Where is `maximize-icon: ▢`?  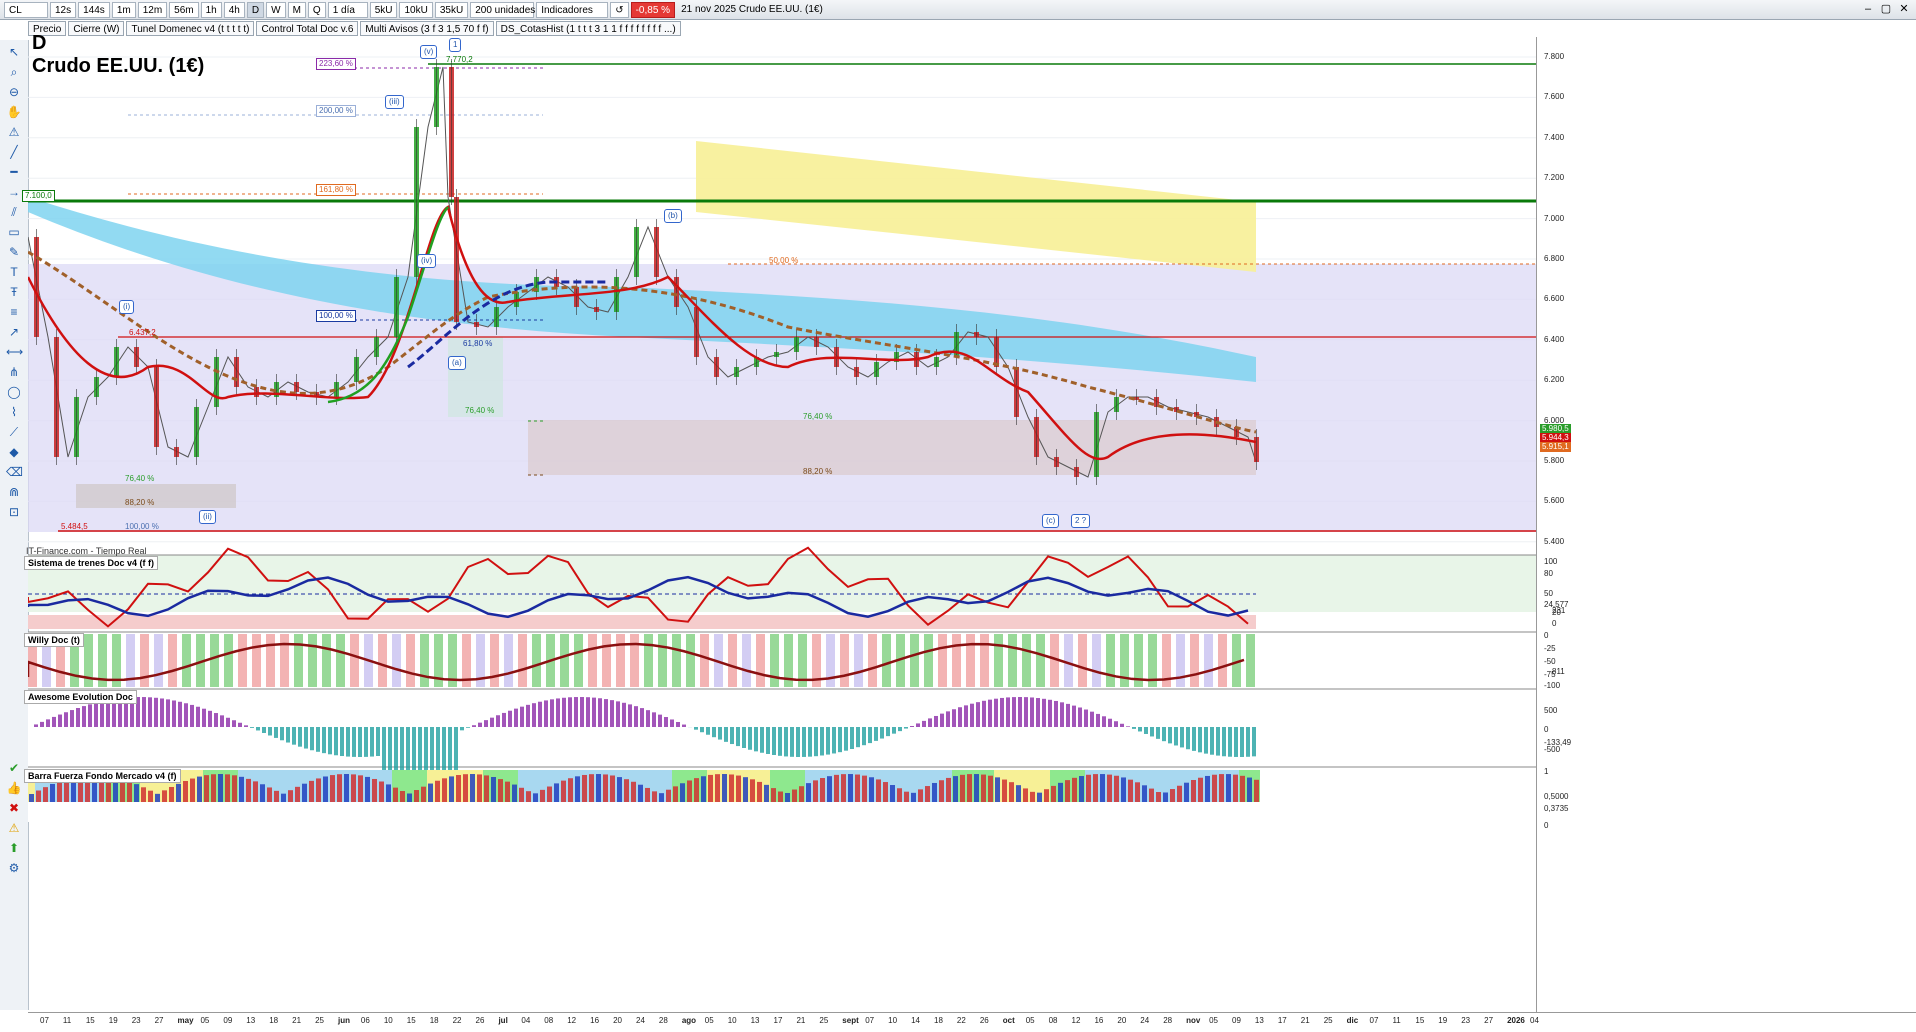 maximize-icon: ▢ is located at coordinates (1886, 9).